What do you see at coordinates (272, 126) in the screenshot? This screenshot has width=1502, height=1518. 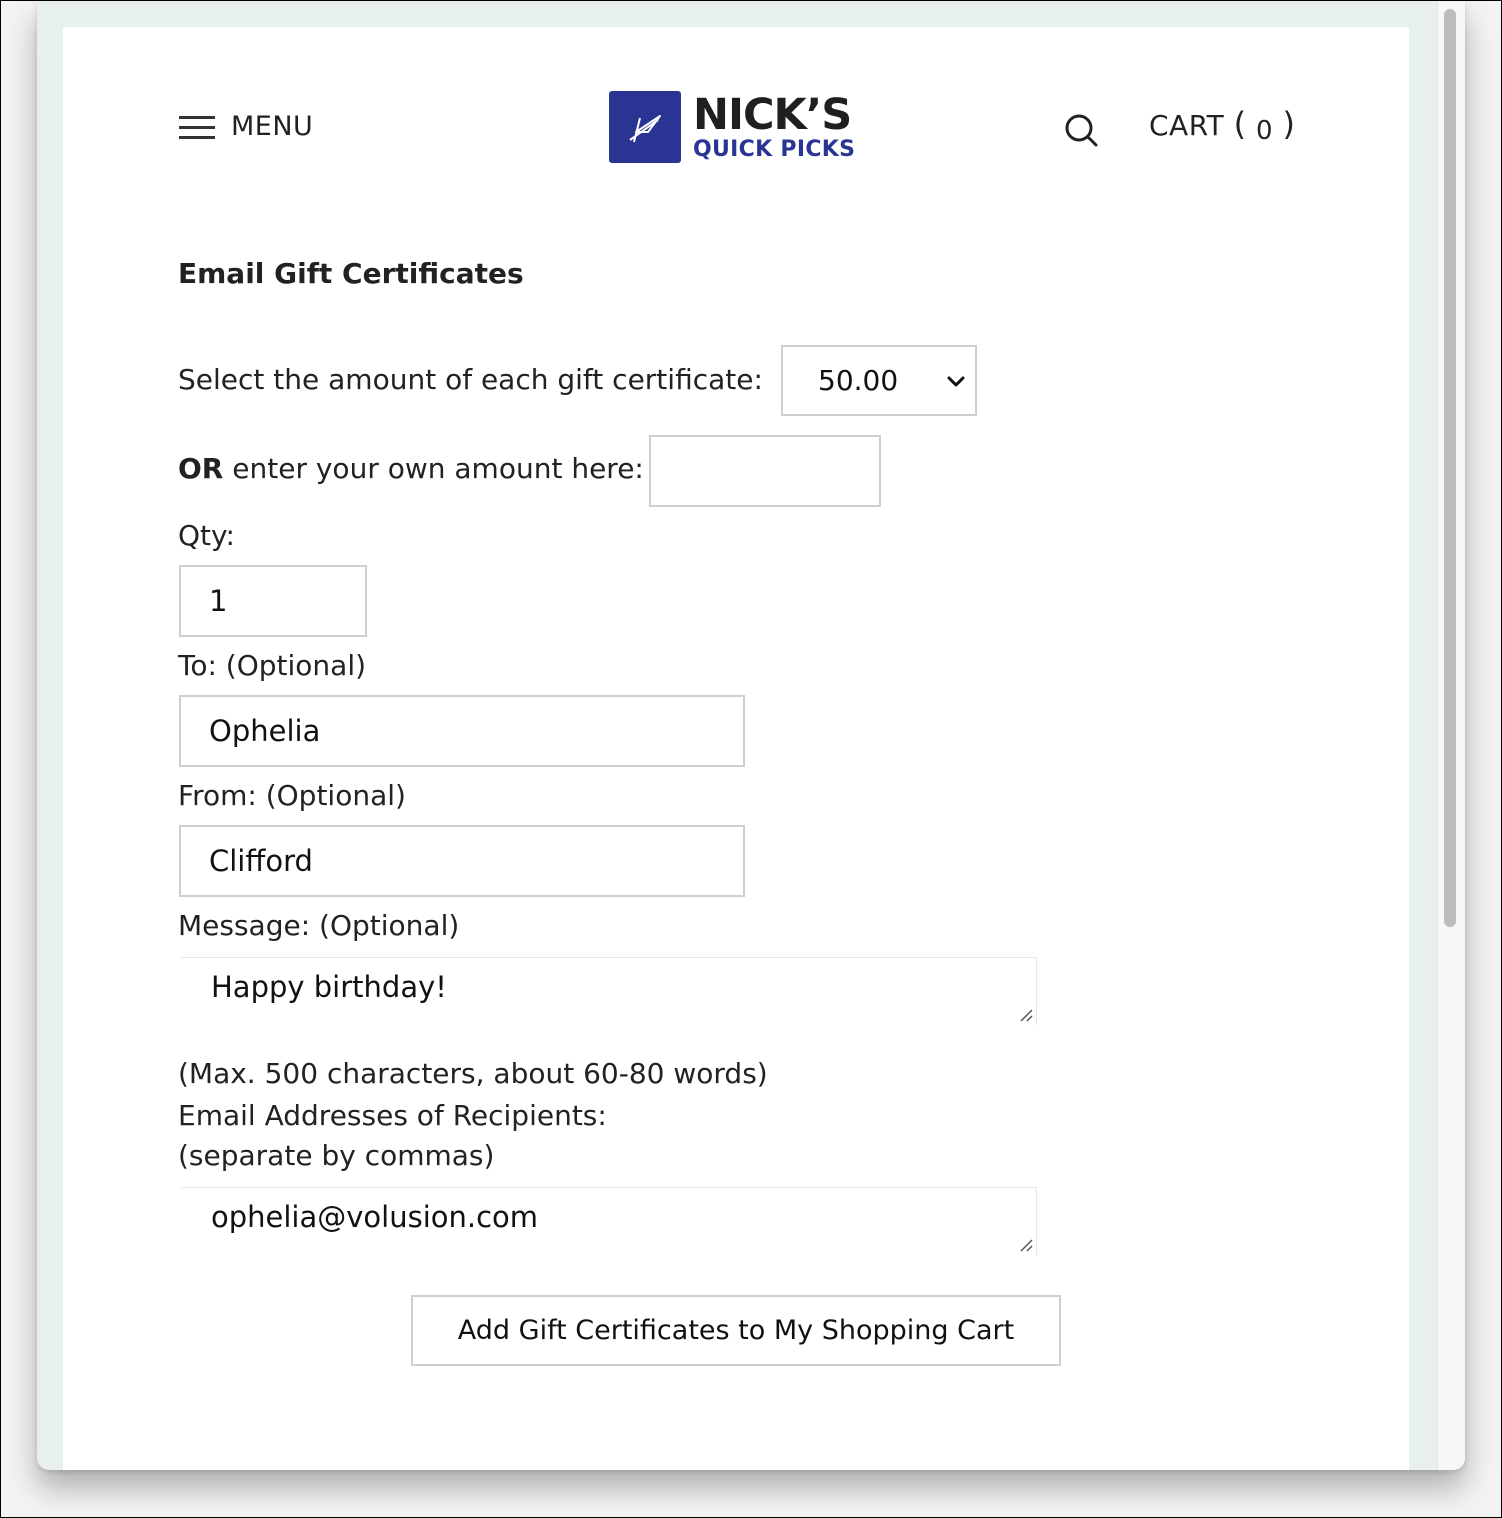 I see `menu-label: MENU` at bounding box center [272, 126].